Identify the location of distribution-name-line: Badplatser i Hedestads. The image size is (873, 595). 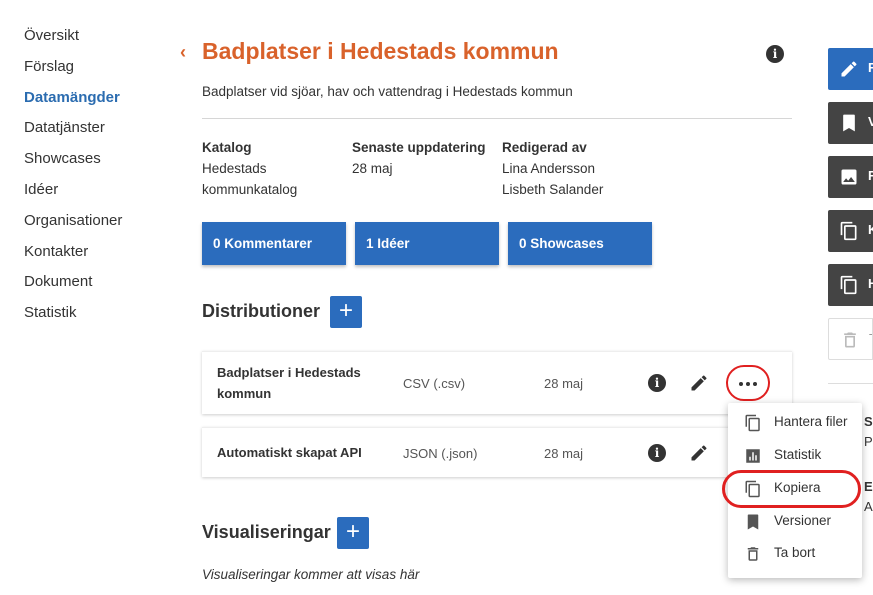
(289, 372).